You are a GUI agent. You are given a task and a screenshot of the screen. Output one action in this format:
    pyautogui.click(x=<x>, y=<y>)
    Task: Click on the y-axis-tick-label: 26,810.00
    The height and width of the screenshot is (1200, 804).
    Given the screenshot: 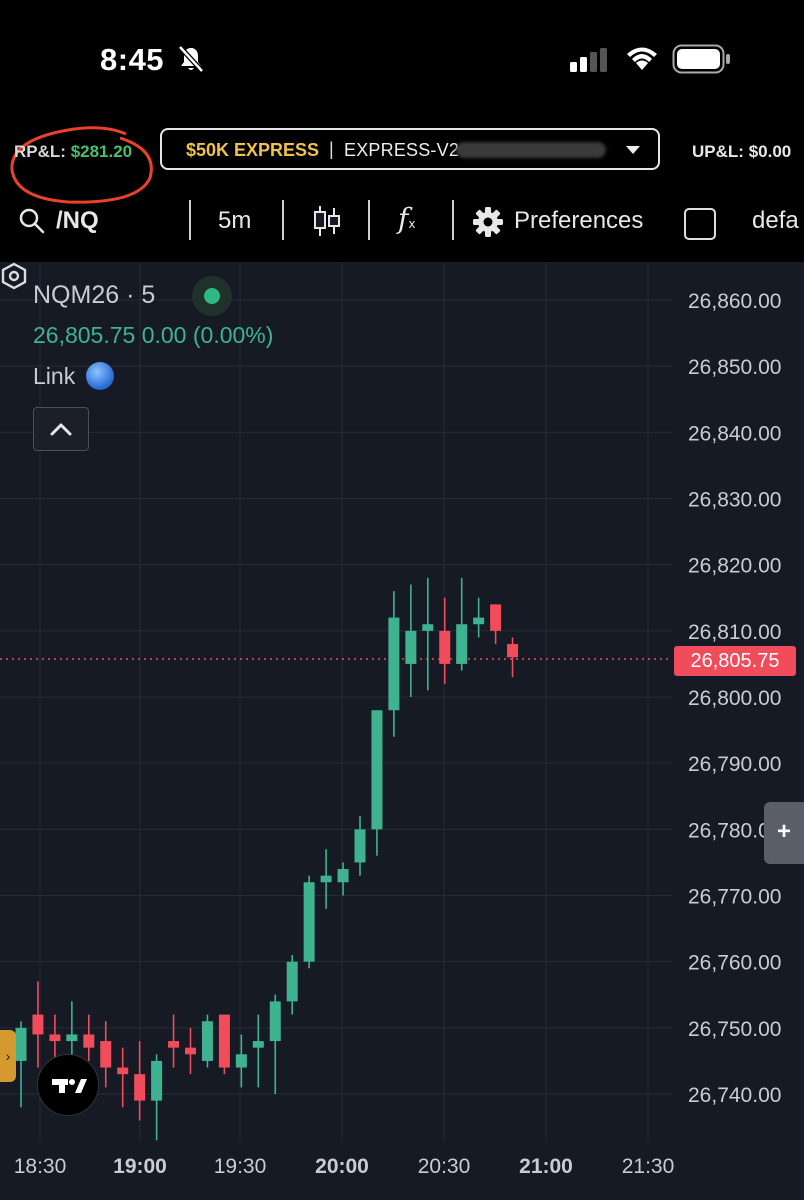 What is the action you would take?
    pyautogui.click(x=734, y=632)
    